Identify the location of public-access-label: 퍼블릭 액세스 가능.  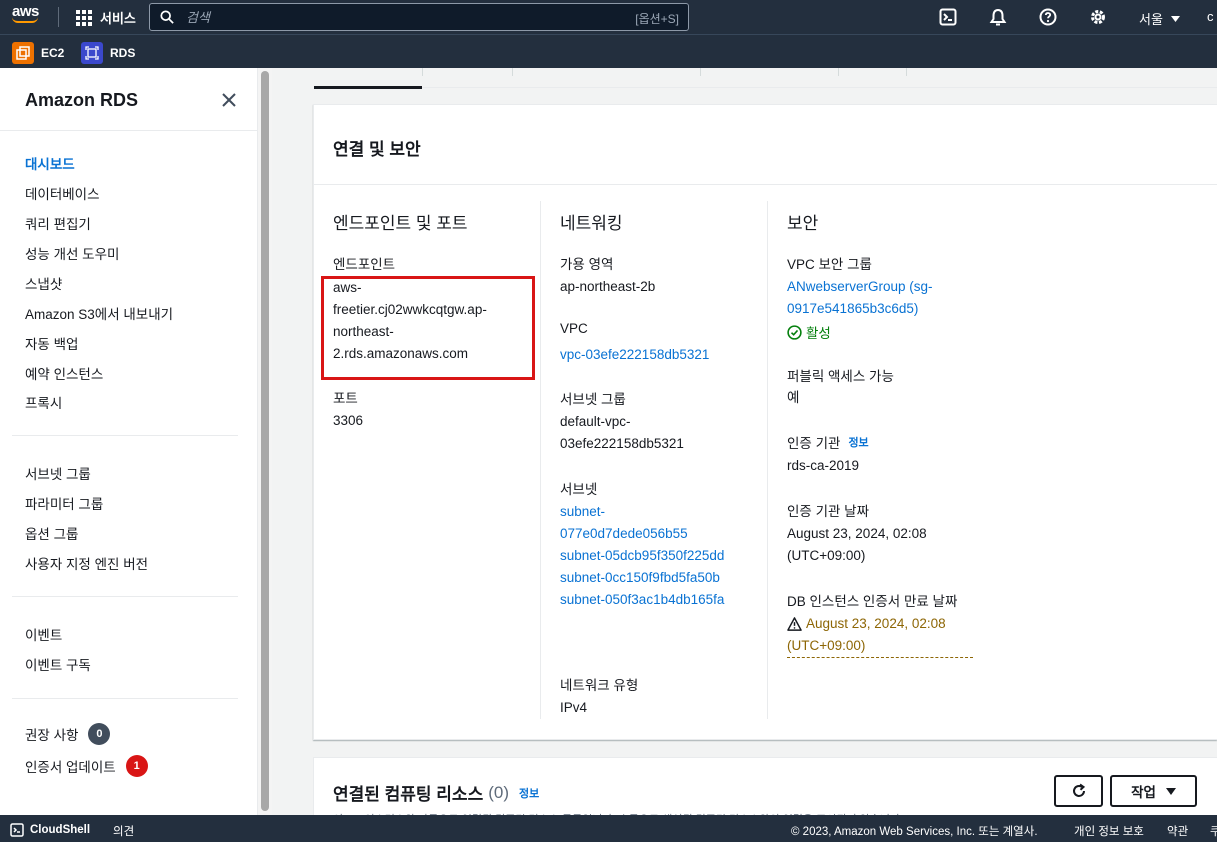
(840, 376).